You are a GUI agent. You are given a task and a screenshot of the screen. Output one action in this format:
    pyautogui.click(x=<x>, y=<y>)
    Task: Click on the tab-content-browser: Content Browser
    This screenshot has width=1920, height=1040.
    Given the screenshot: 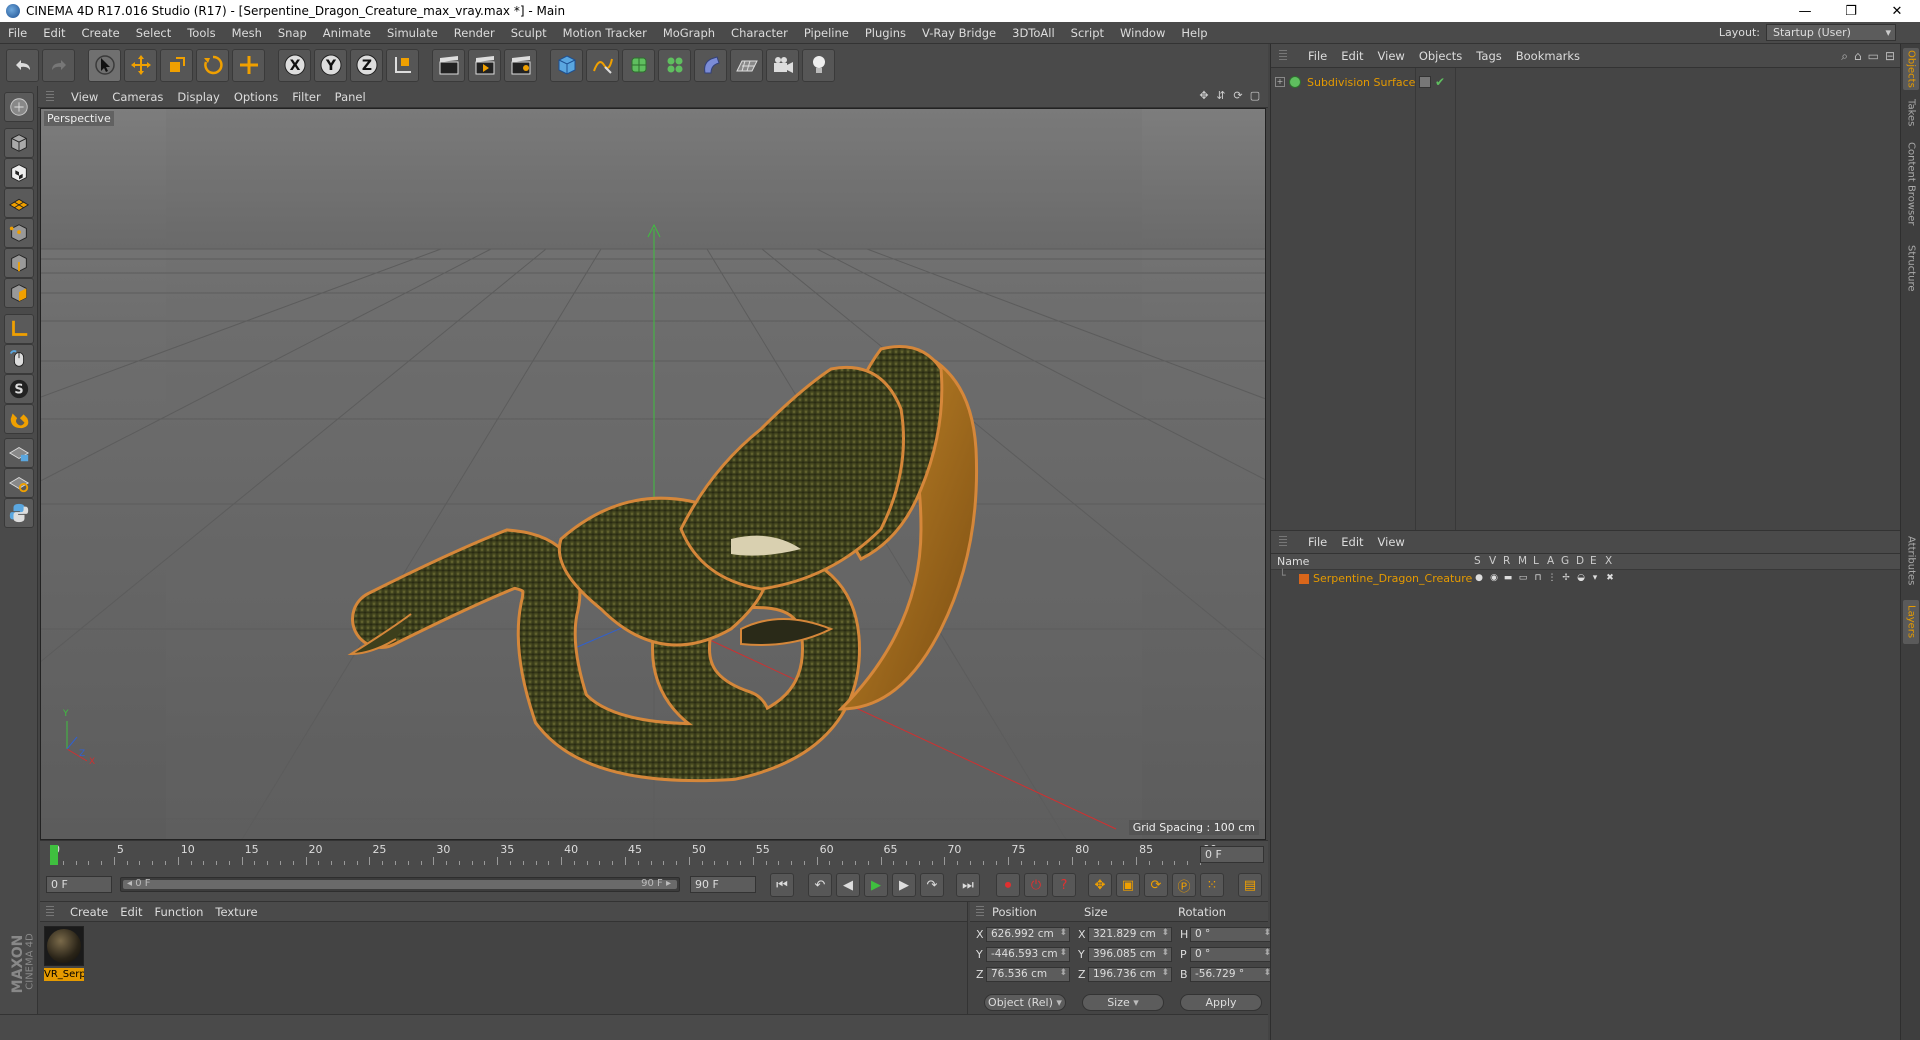 What is the action you would take?
    pyautogui.click(x=1911, y=184)
    